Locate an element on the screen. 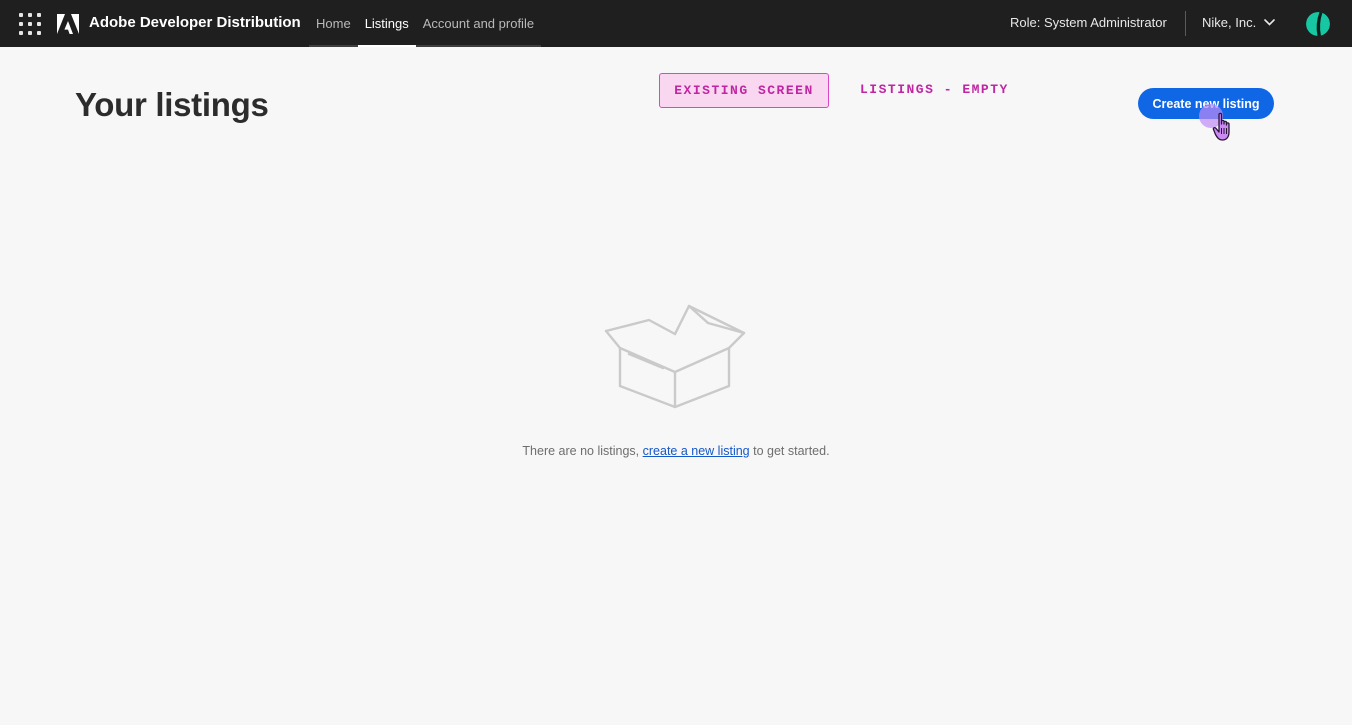 Image resolution: width=1352 pixels, height=725 pixels. header-divider is located at coordinates (1185, 23).